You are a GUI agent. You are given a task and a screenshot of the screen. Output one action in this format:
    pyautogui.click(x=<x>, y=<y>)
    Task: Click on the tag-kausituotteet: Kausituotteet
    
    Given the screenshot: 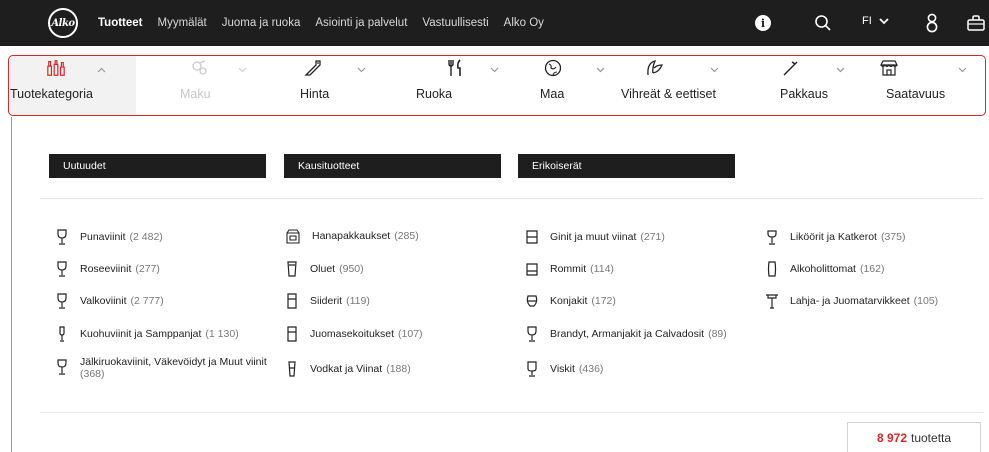 What is the action you would take?
    pyautogui.click(x=392, y=166)
    